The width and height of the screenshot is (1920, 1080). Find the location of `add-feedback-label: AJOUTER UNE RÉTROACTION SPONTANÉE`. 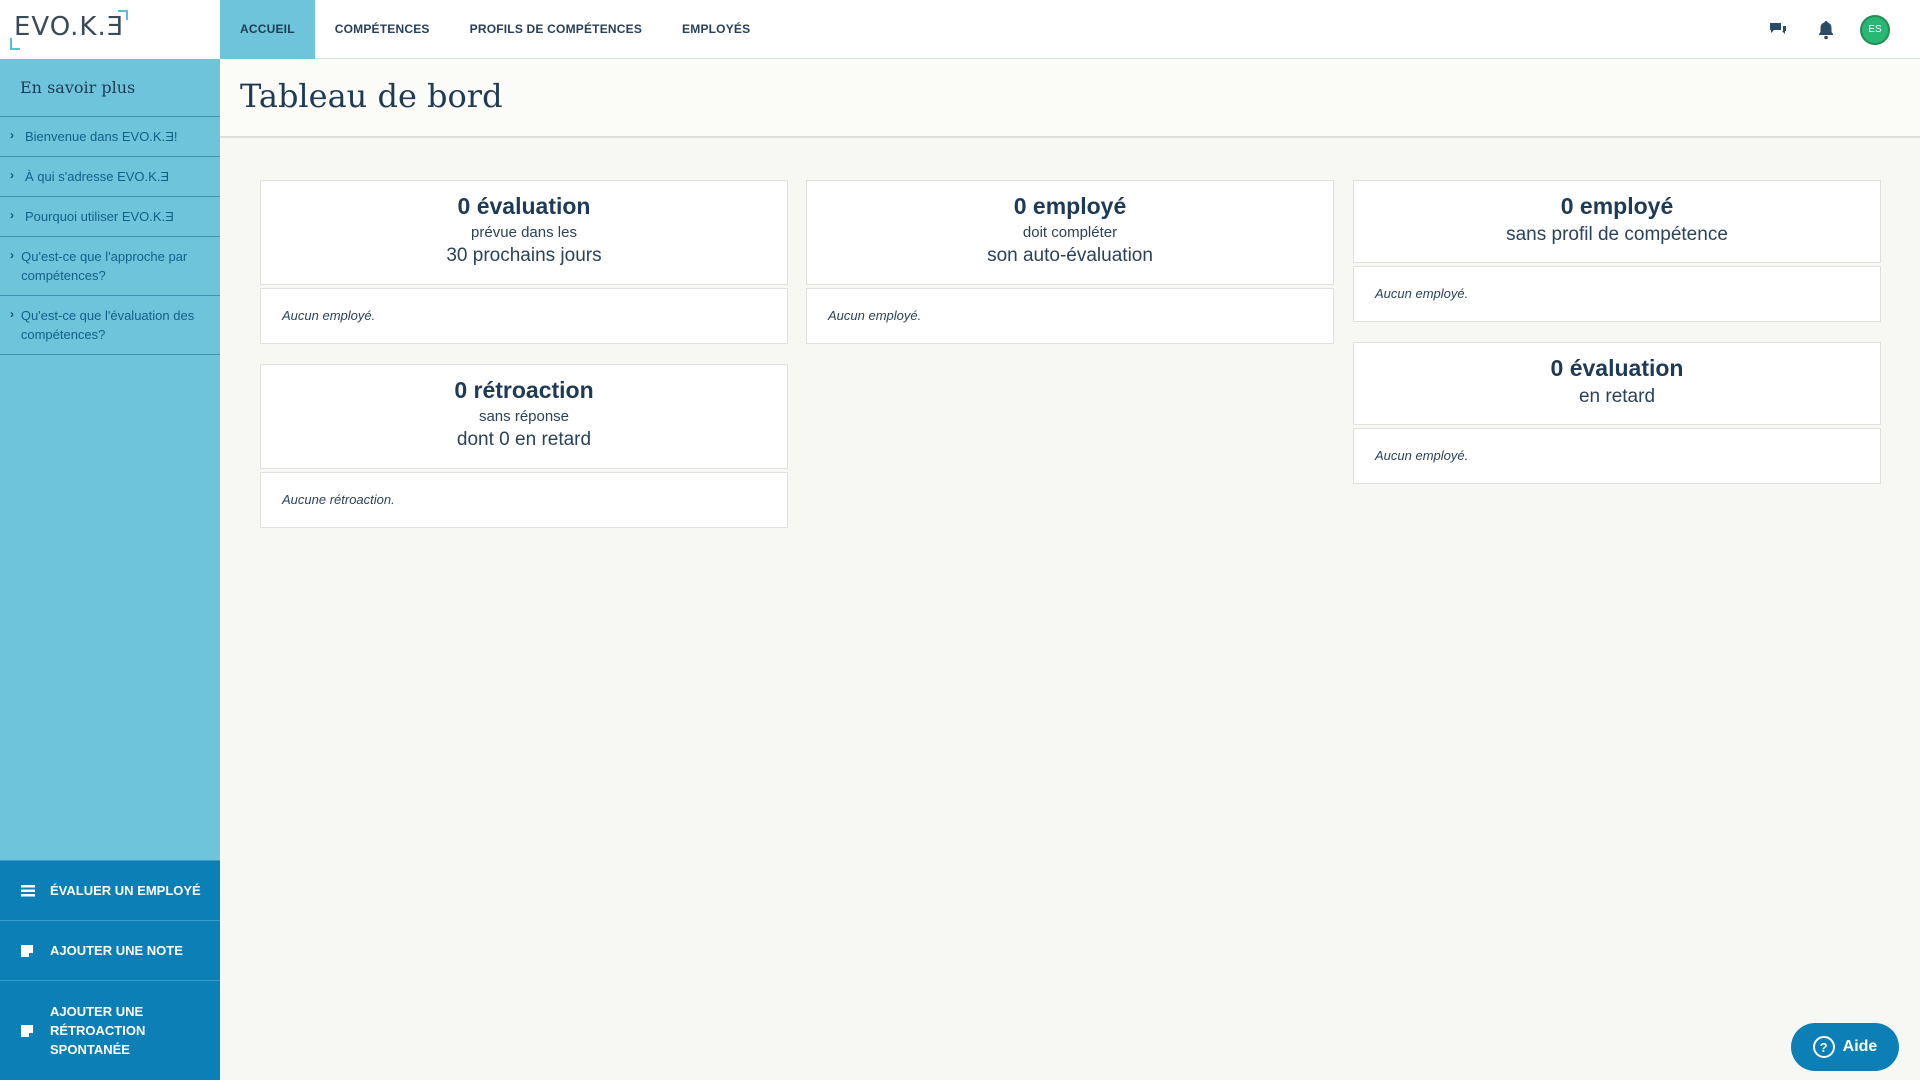

add-feedback-label: AJOUTER UNE RÉTROACTION SPONTANÉE is located at coordinates (98, 1030).